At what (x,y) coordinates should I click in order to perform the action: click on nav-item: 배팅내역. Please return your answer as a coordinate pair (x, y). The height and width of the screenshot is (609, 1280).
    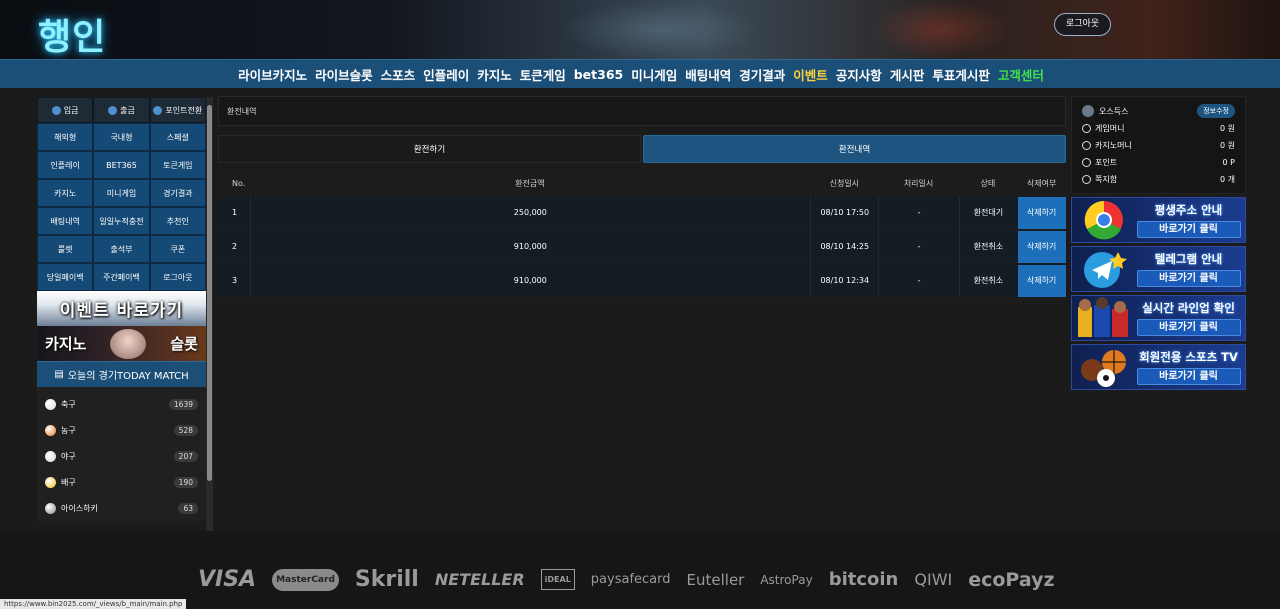
    Looking at the image, I should click on (708, 74).